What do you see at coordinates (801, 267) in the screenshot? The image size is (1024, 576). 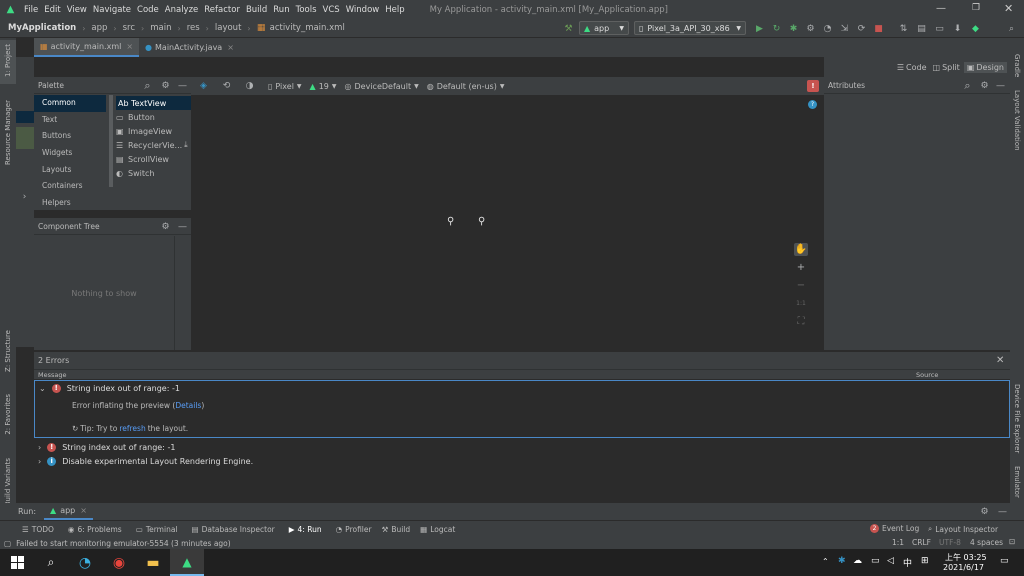 I see `zoom-in-icon: +` at bounding box center [801, 267].